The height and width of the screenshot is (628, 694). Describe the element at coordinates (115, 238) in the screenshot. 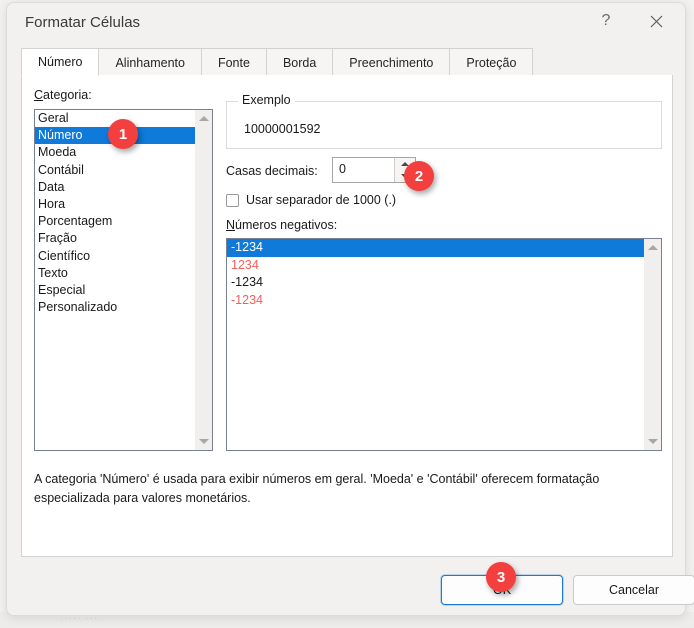

I see `list-item: Fração` at that location.